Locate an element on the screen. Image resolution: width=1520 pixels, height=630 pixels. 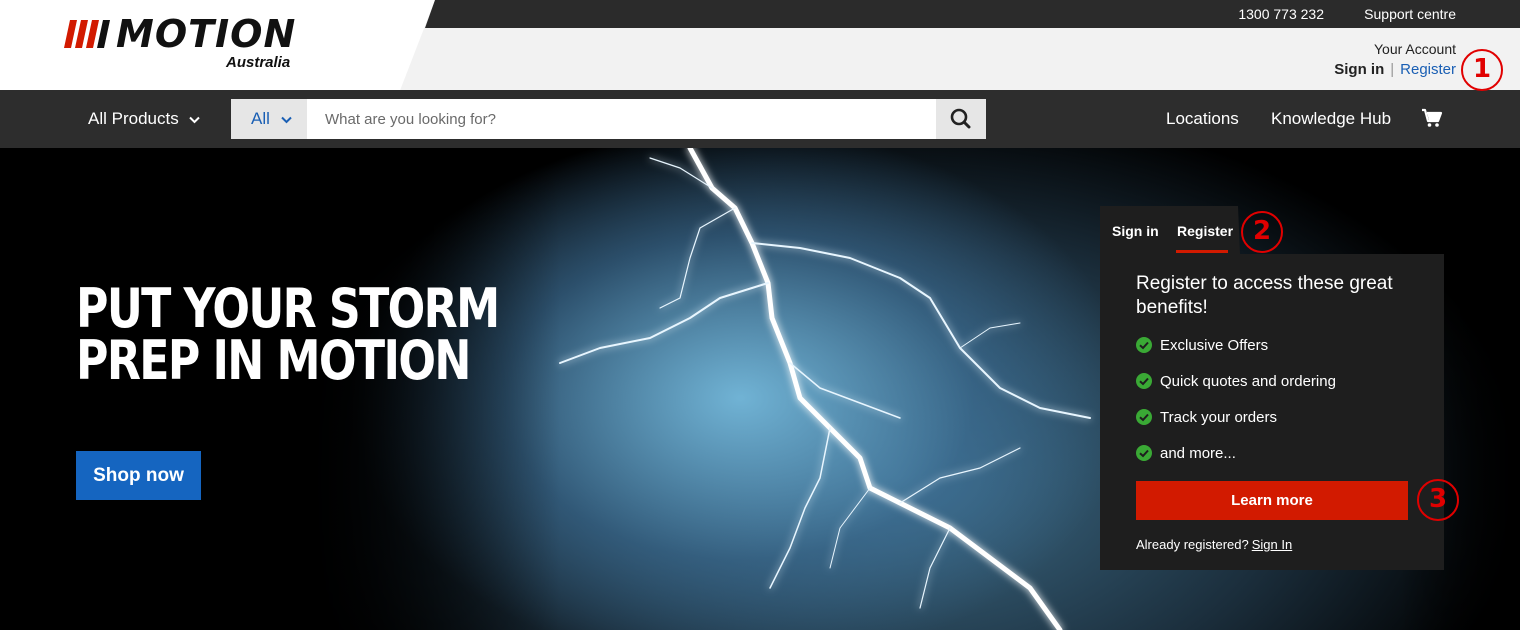
header-register-link: Register is located at coordinates (1428, 69).